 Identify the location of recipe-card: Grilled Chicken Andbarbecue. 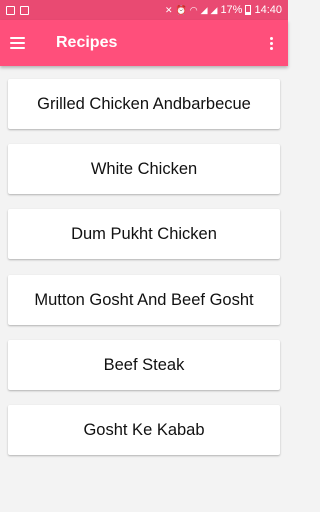
(144, 104).